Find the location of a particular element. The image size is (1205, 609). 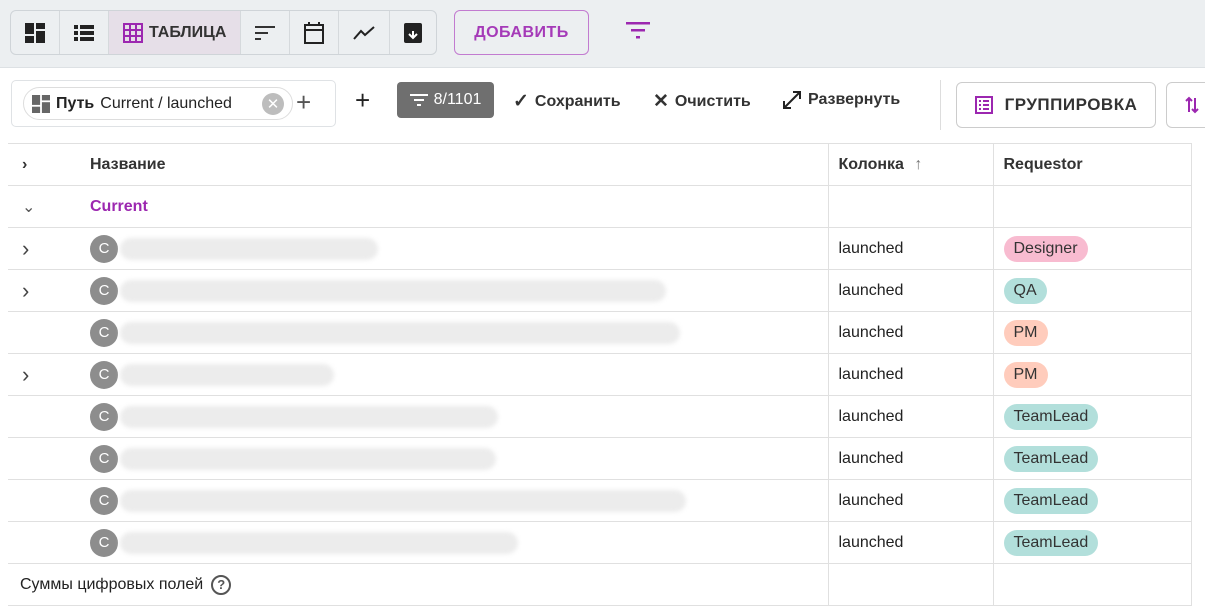

chip-label: Путь is located at coordinates (75, 103).